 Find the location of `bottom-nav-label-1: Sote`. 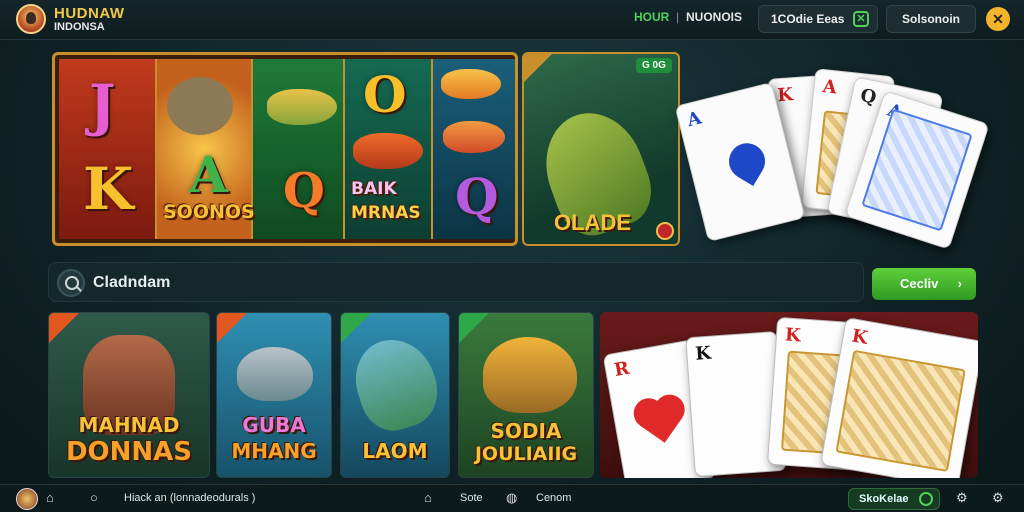

bottom-nav-label-1: Sote is located at coordinates (471, 498).